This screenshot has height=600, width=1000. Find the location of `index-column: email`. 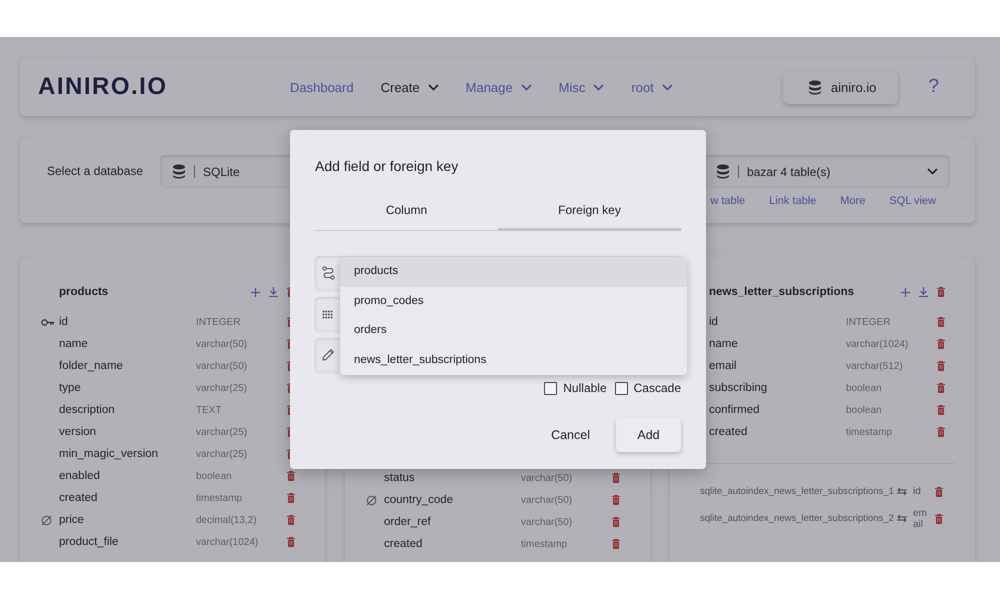

index-column: email is located at coordinates (920, 519).